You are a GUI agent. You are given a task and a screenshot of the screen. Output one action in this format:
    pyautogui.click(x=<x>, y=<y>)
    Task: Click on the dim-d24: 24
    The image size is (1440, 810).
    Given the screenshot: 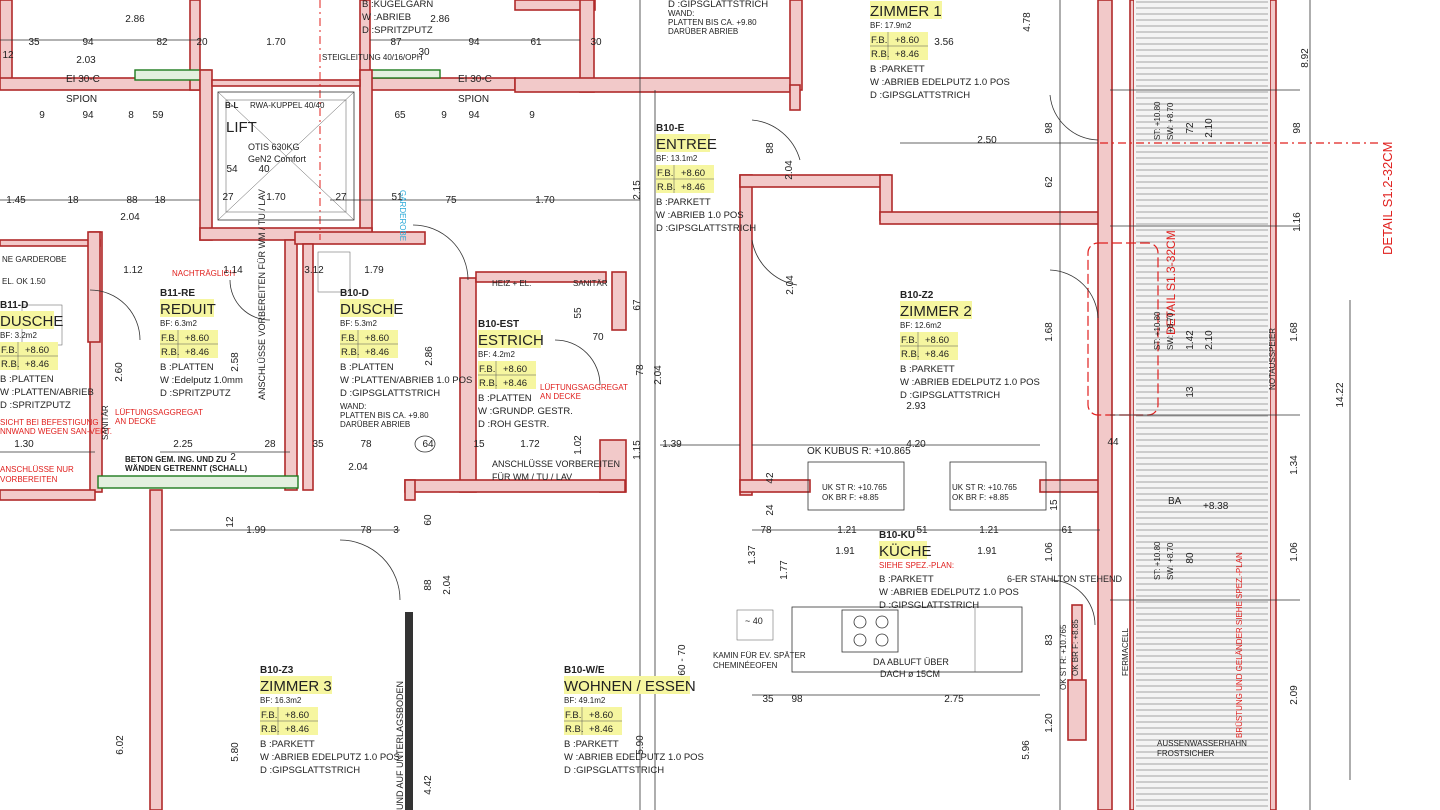 What is the action you would take?
    pyautogui.click(x=770, y=510)
    